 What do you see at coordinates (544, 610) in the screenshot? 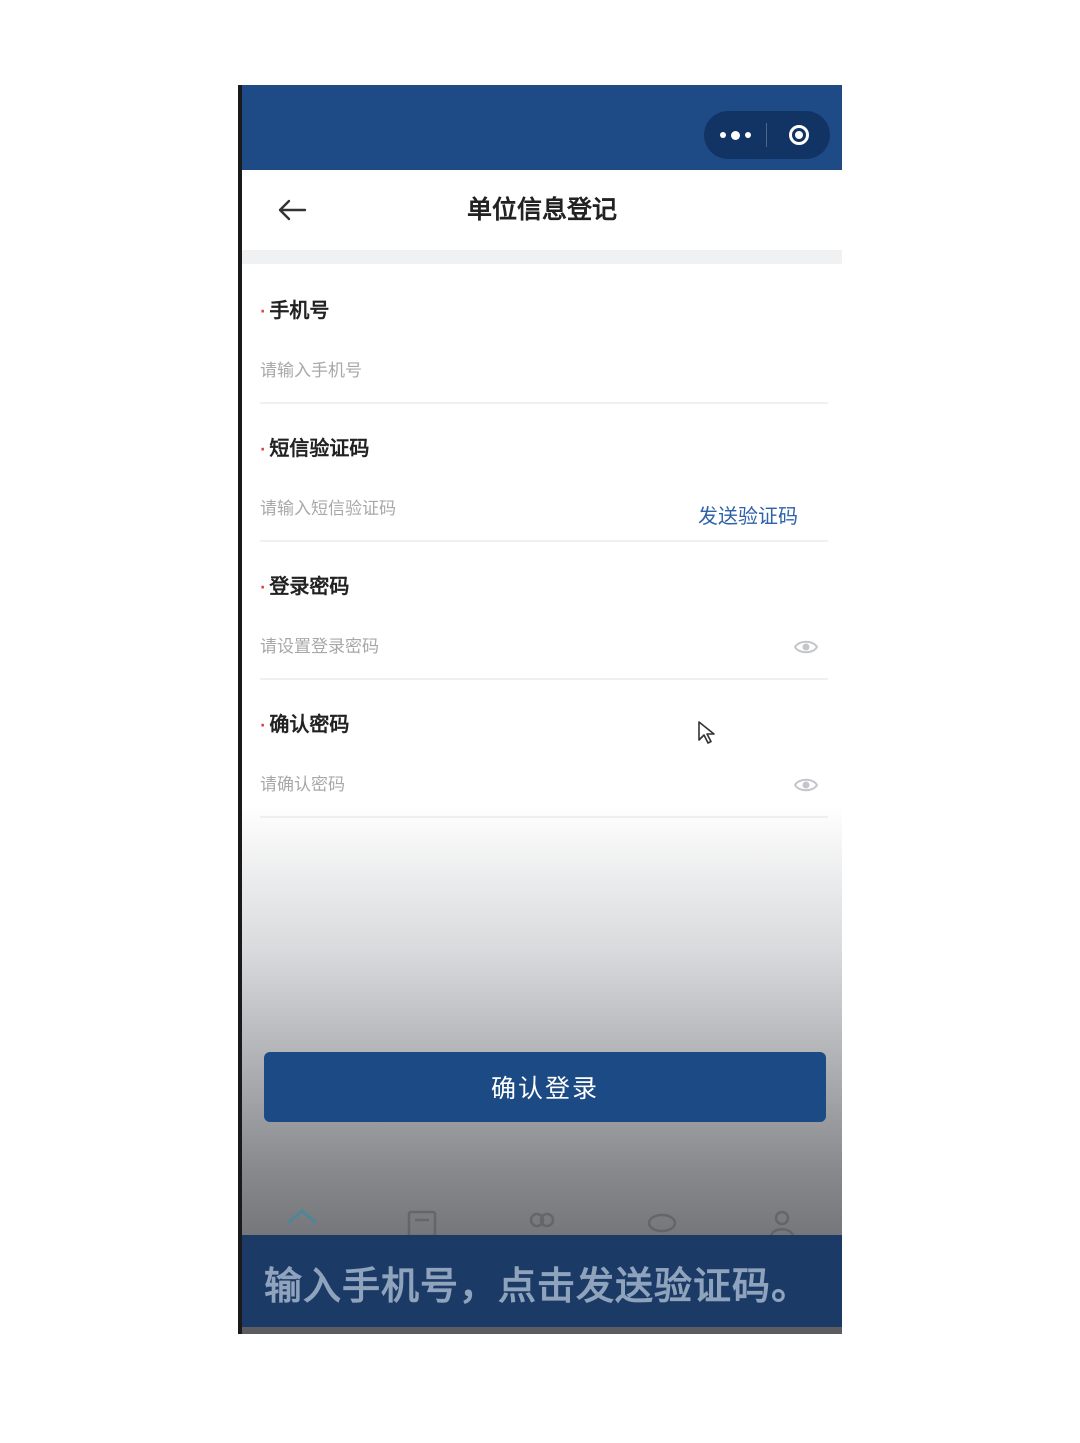
I see `password-field: · 登录密码` at bounding box center [544, 610].